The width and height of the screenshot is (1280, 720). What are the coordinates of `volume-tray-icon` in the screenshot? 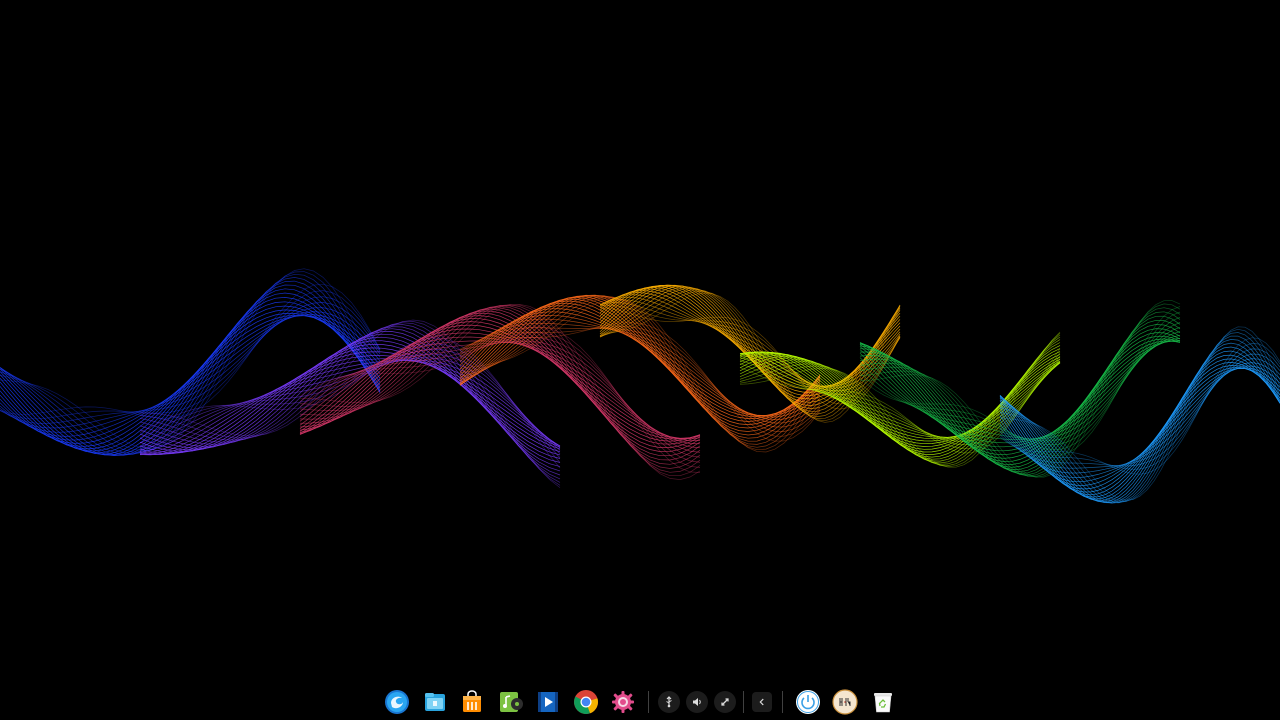 It's located at (697, 702).